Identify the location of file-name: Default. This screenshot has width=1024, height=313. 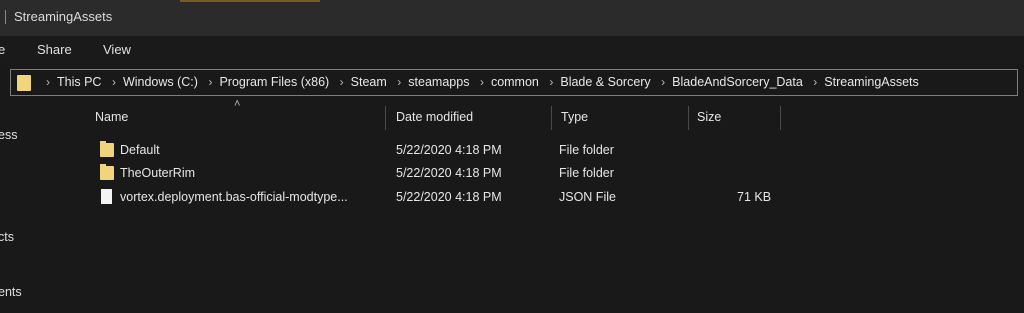
(140, 150).